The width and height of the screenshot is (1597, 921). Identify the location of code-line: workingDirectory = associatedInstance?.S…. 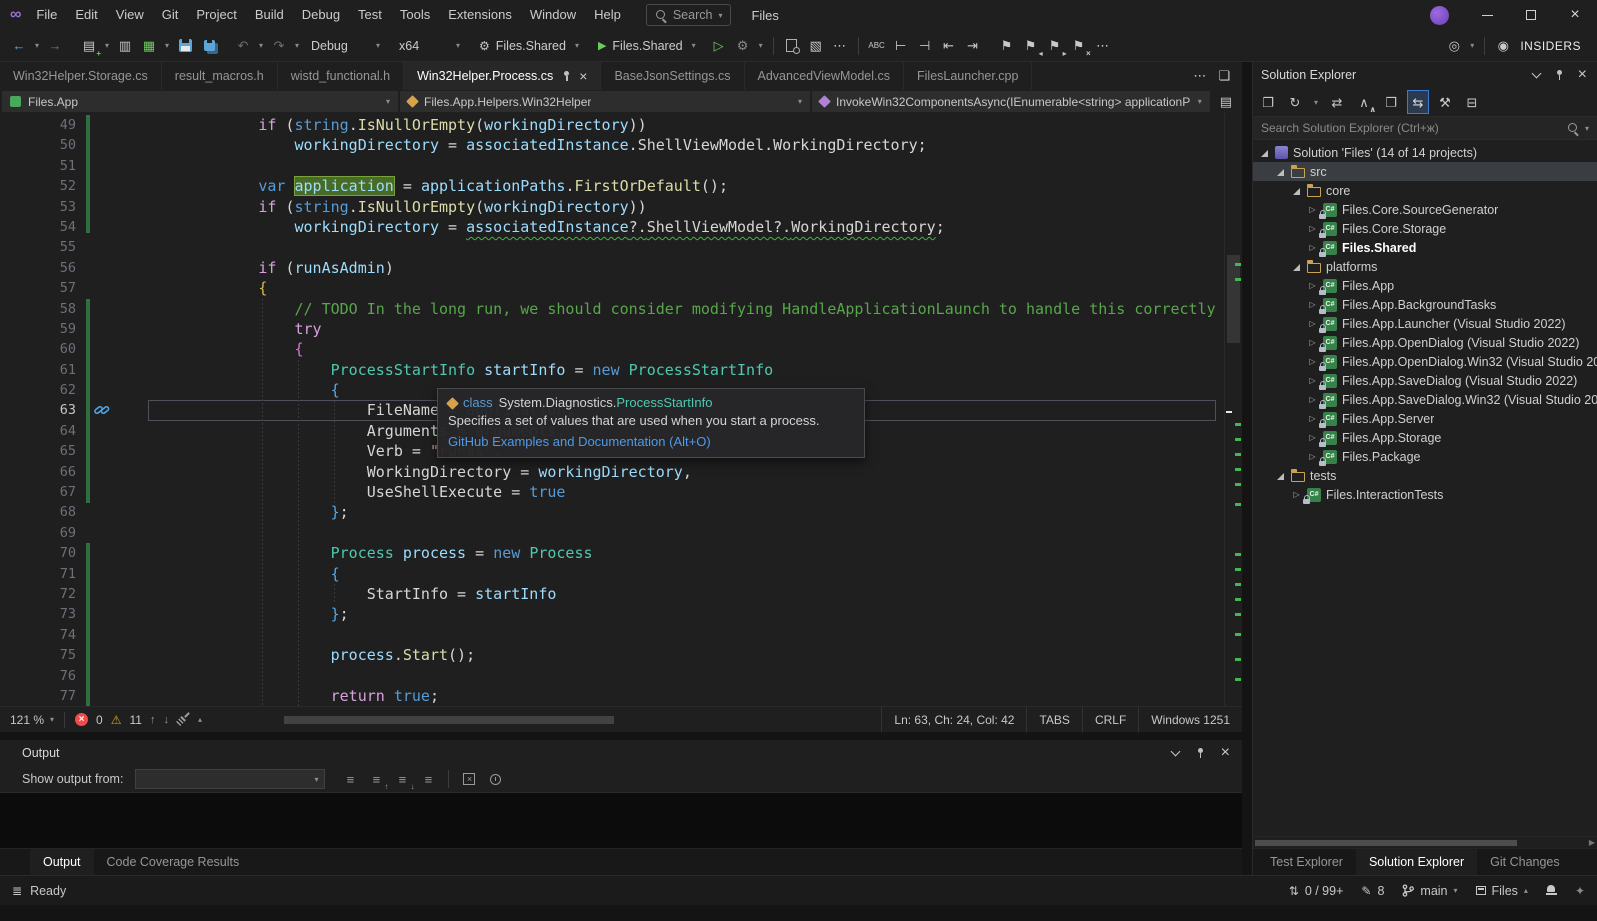
(612, 227).